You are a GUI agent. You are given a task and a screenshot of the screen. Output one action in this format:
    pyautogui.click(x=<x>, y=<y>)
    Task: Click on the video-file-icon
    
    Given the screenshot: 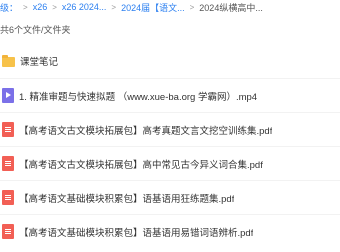 What is the action you would take?
    pyautogui.click(x=8, y=95)
    